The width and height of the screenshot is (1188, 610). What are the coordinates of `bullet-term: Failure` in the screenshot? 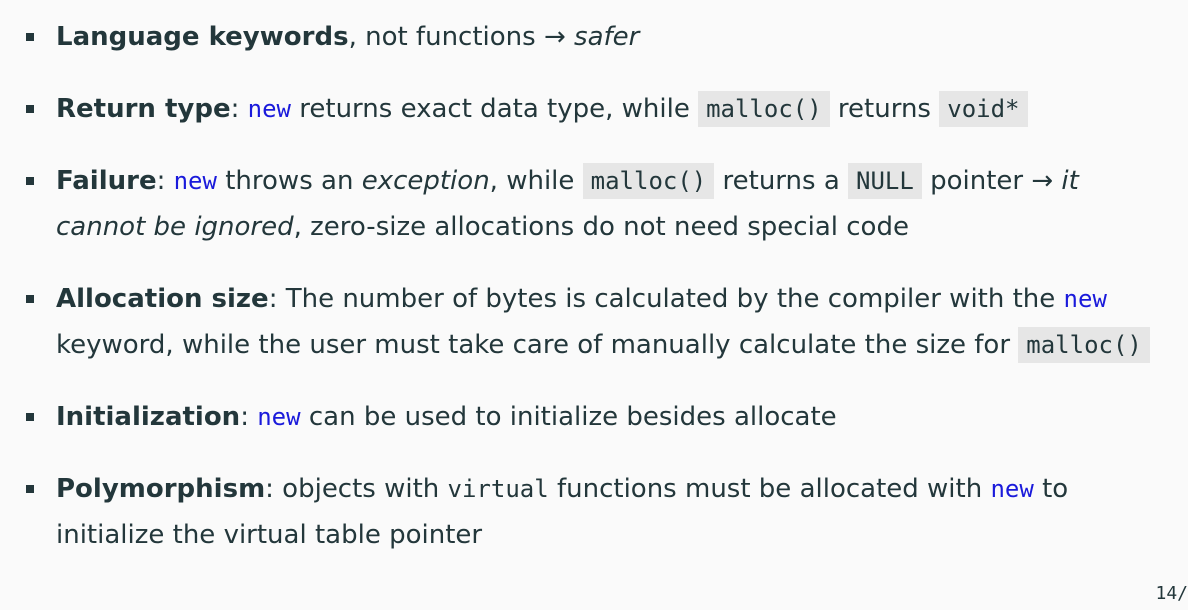 It's located at (106, 181).